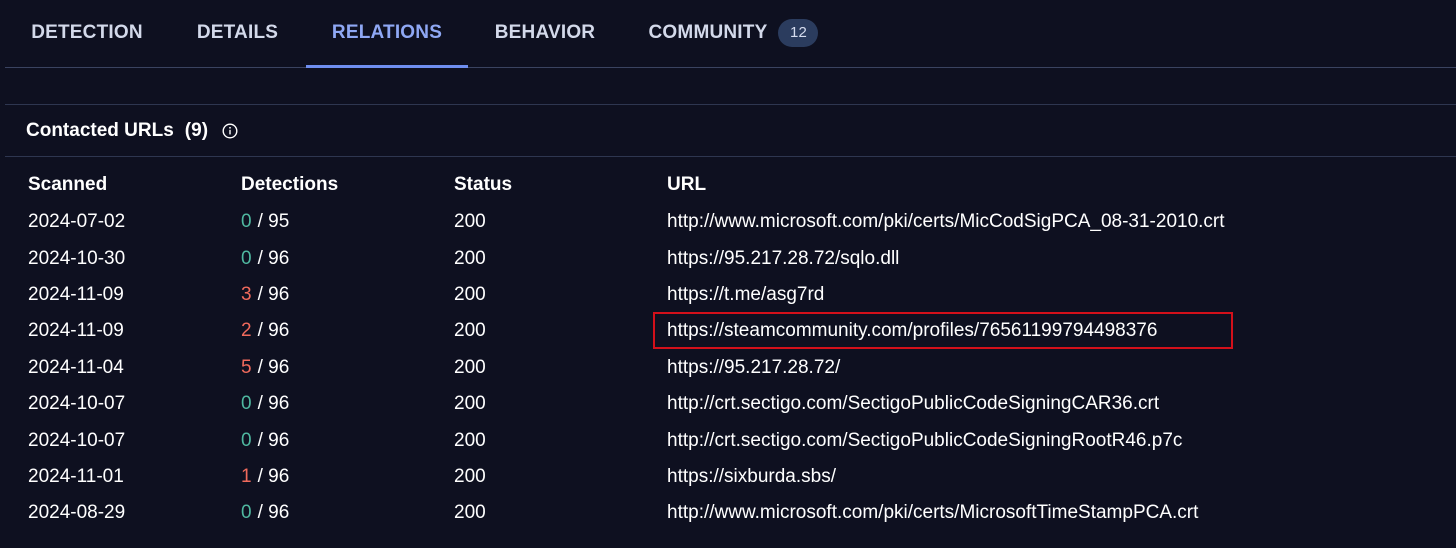 This screenshot has width=1456, height=548. What do you see at coordinates (77, 513) in the screenshot?
I see `scanned-date: 2024-08-29` at bounding box center [77, 513].